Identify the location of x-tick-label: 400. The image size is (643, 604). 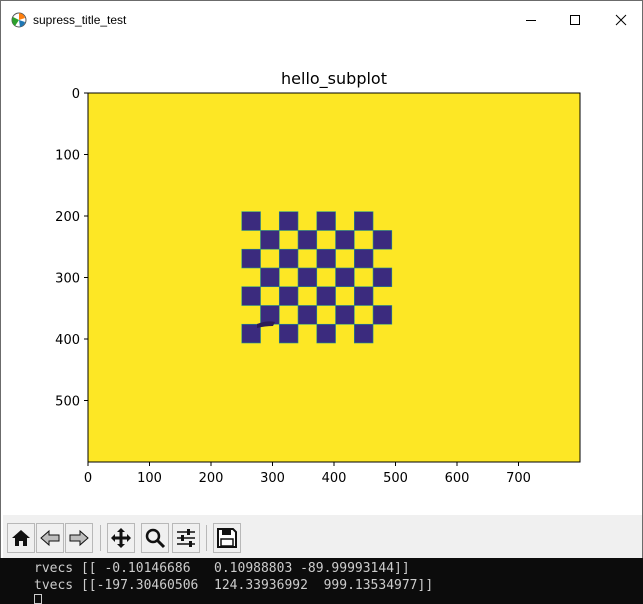
(334, 478).